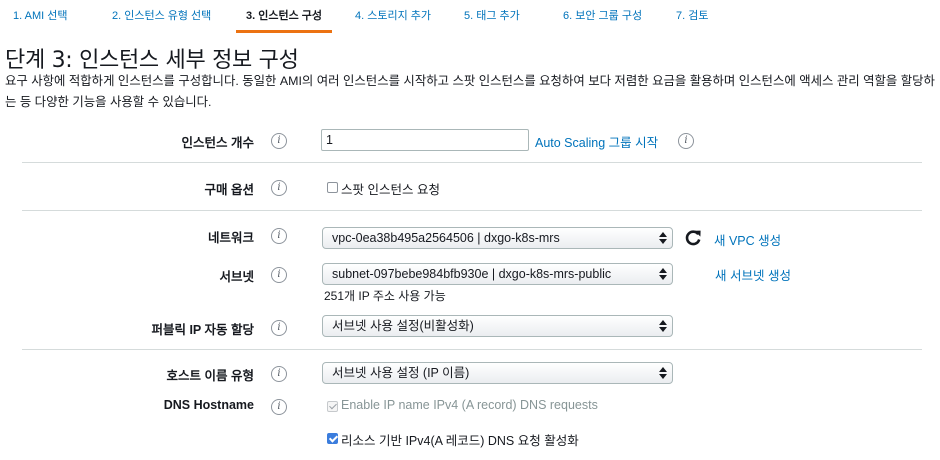  What do you see at coordinates (230, 238) in the screenshot?
I see `network-label: 네트워크` at bounding box center [230, 238].